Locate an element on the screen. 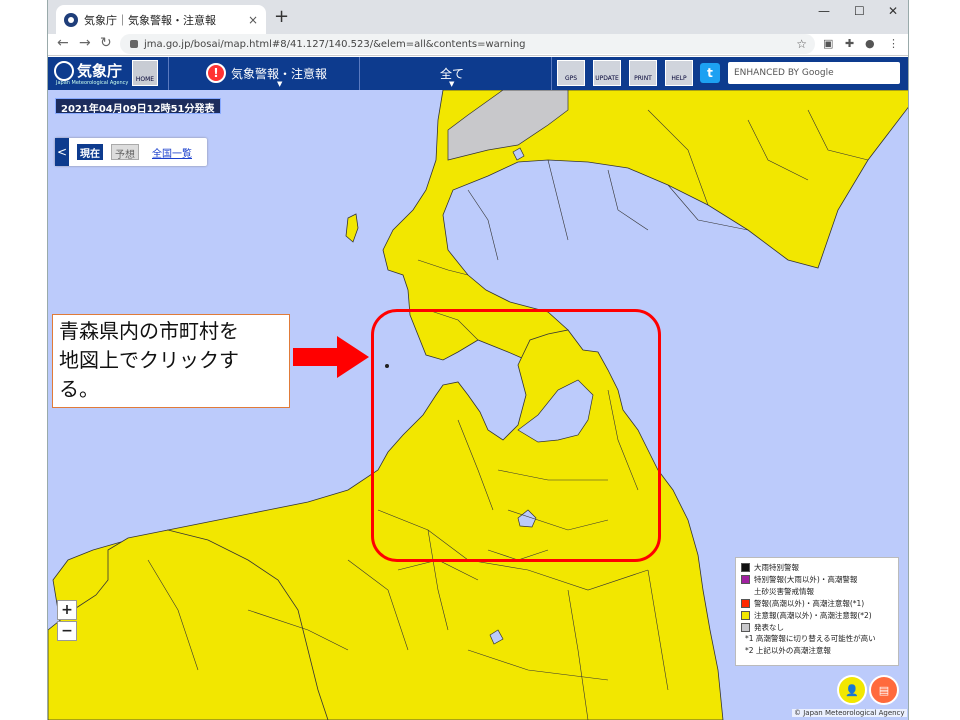 The height and width of the screenshot is (720, 960). bookmark-star-icon: ☆ is located at coordinates (801, 44).